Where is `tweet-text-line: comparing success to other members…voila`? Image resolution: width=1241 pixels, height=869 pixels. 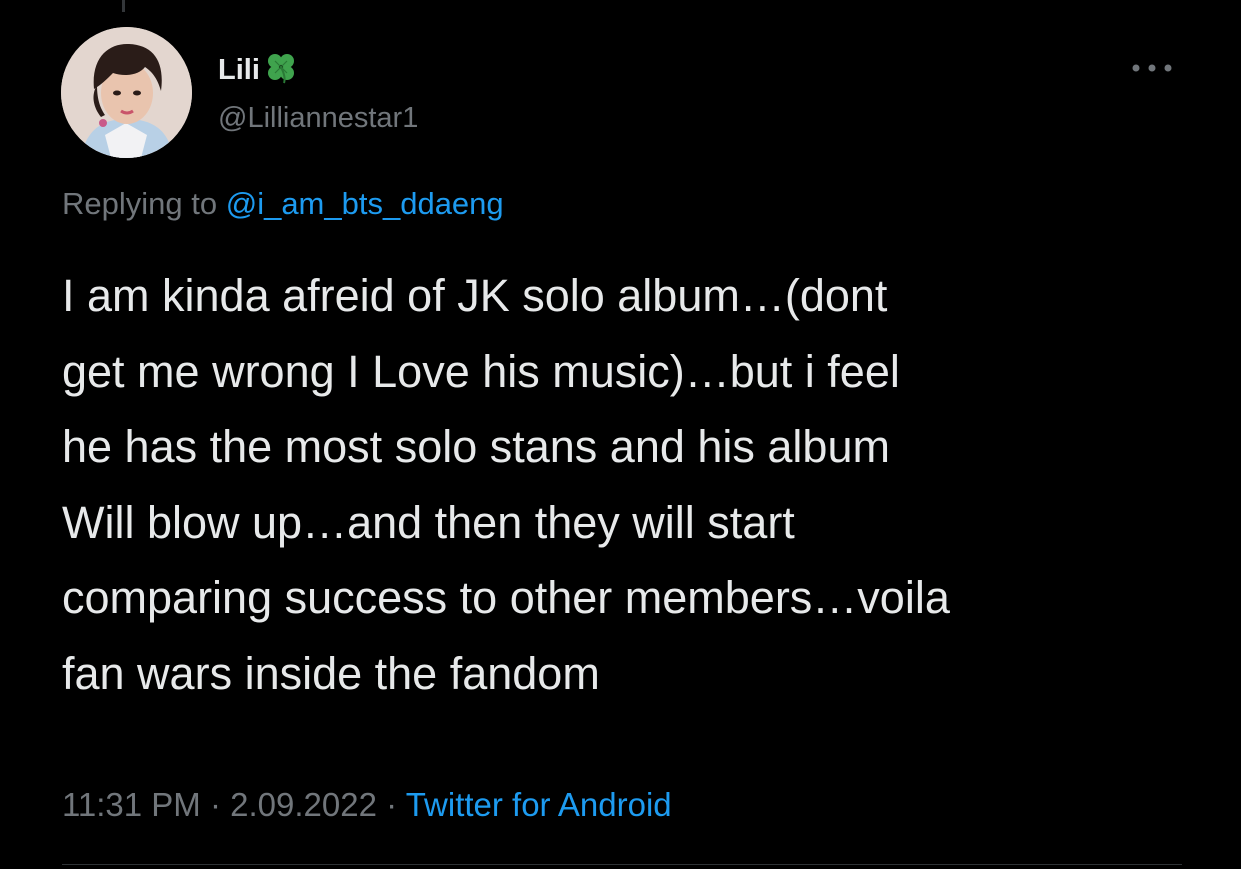 tweet-text-line: comparing success to other members…voila is located at coordinates (506, 598).